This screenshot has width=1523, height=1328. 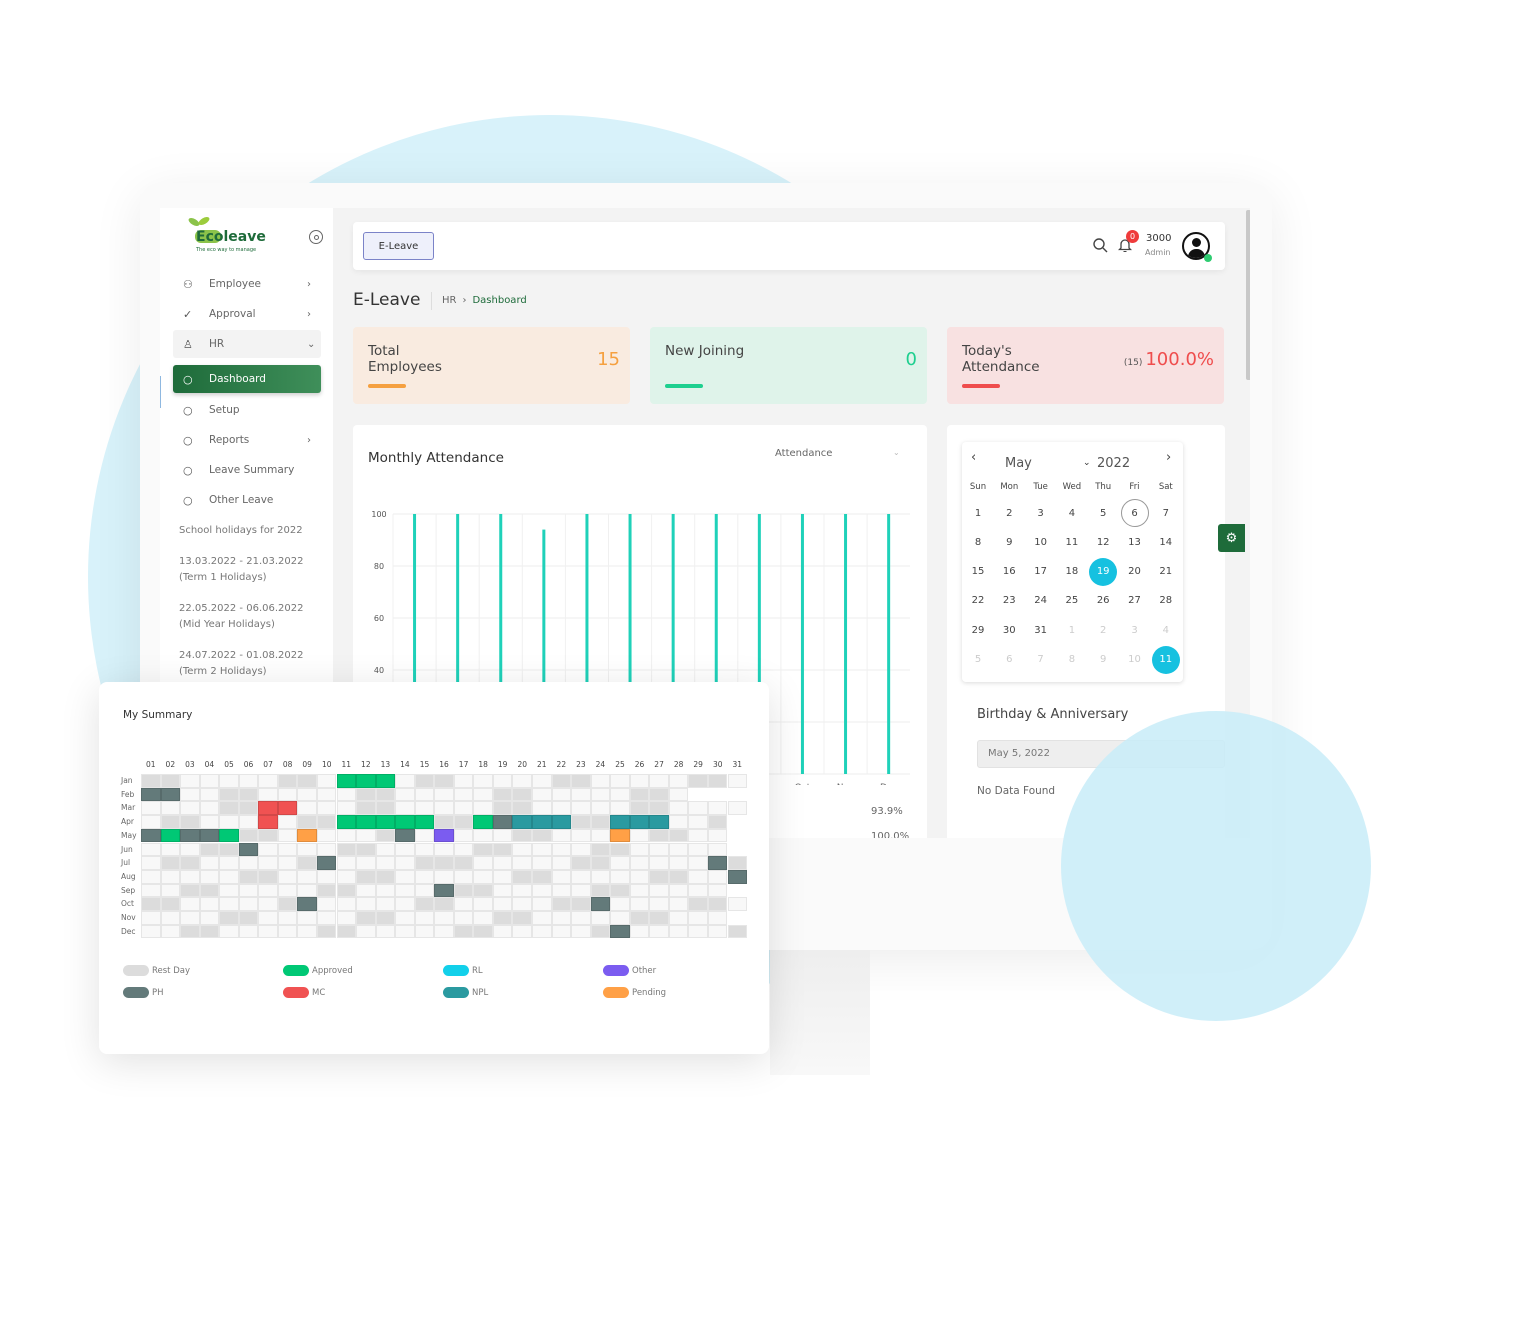 What do you see at coordinates (1009, 601) in the screenshot?
I see `calendar-day: 23` at bounding box center [1009, 601].